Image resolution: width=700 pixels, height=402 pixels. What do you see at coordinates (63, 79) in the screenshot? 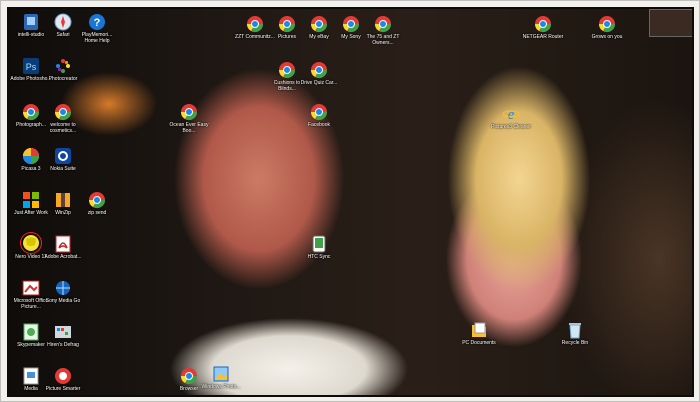
I see `desktop-icon-label: Photocreator` at bounding box center [63, 79].